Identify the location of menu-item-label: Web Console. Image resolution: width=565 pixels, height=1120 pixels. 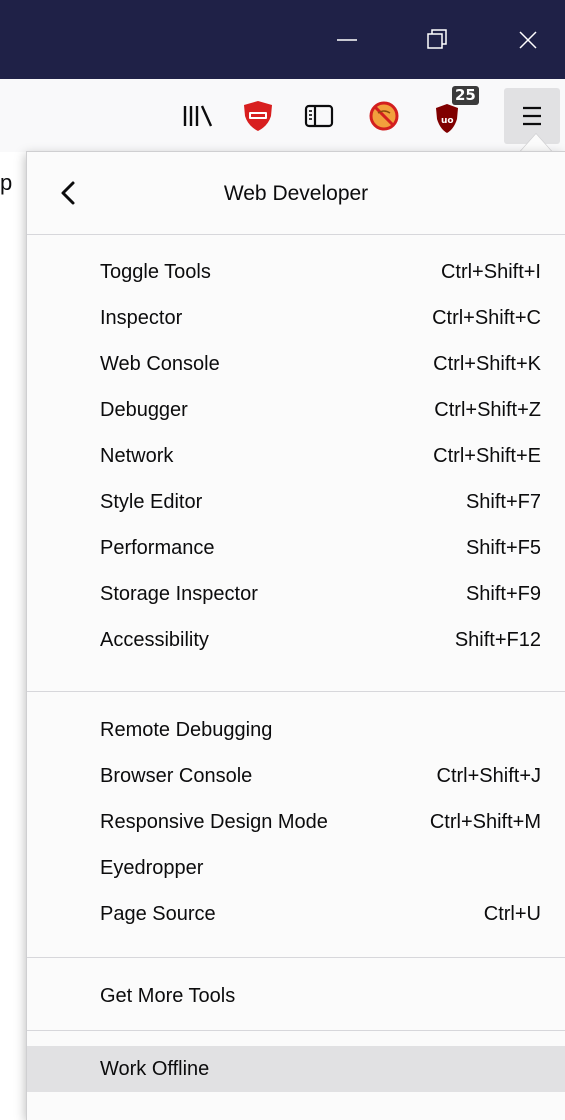
(160, 364).